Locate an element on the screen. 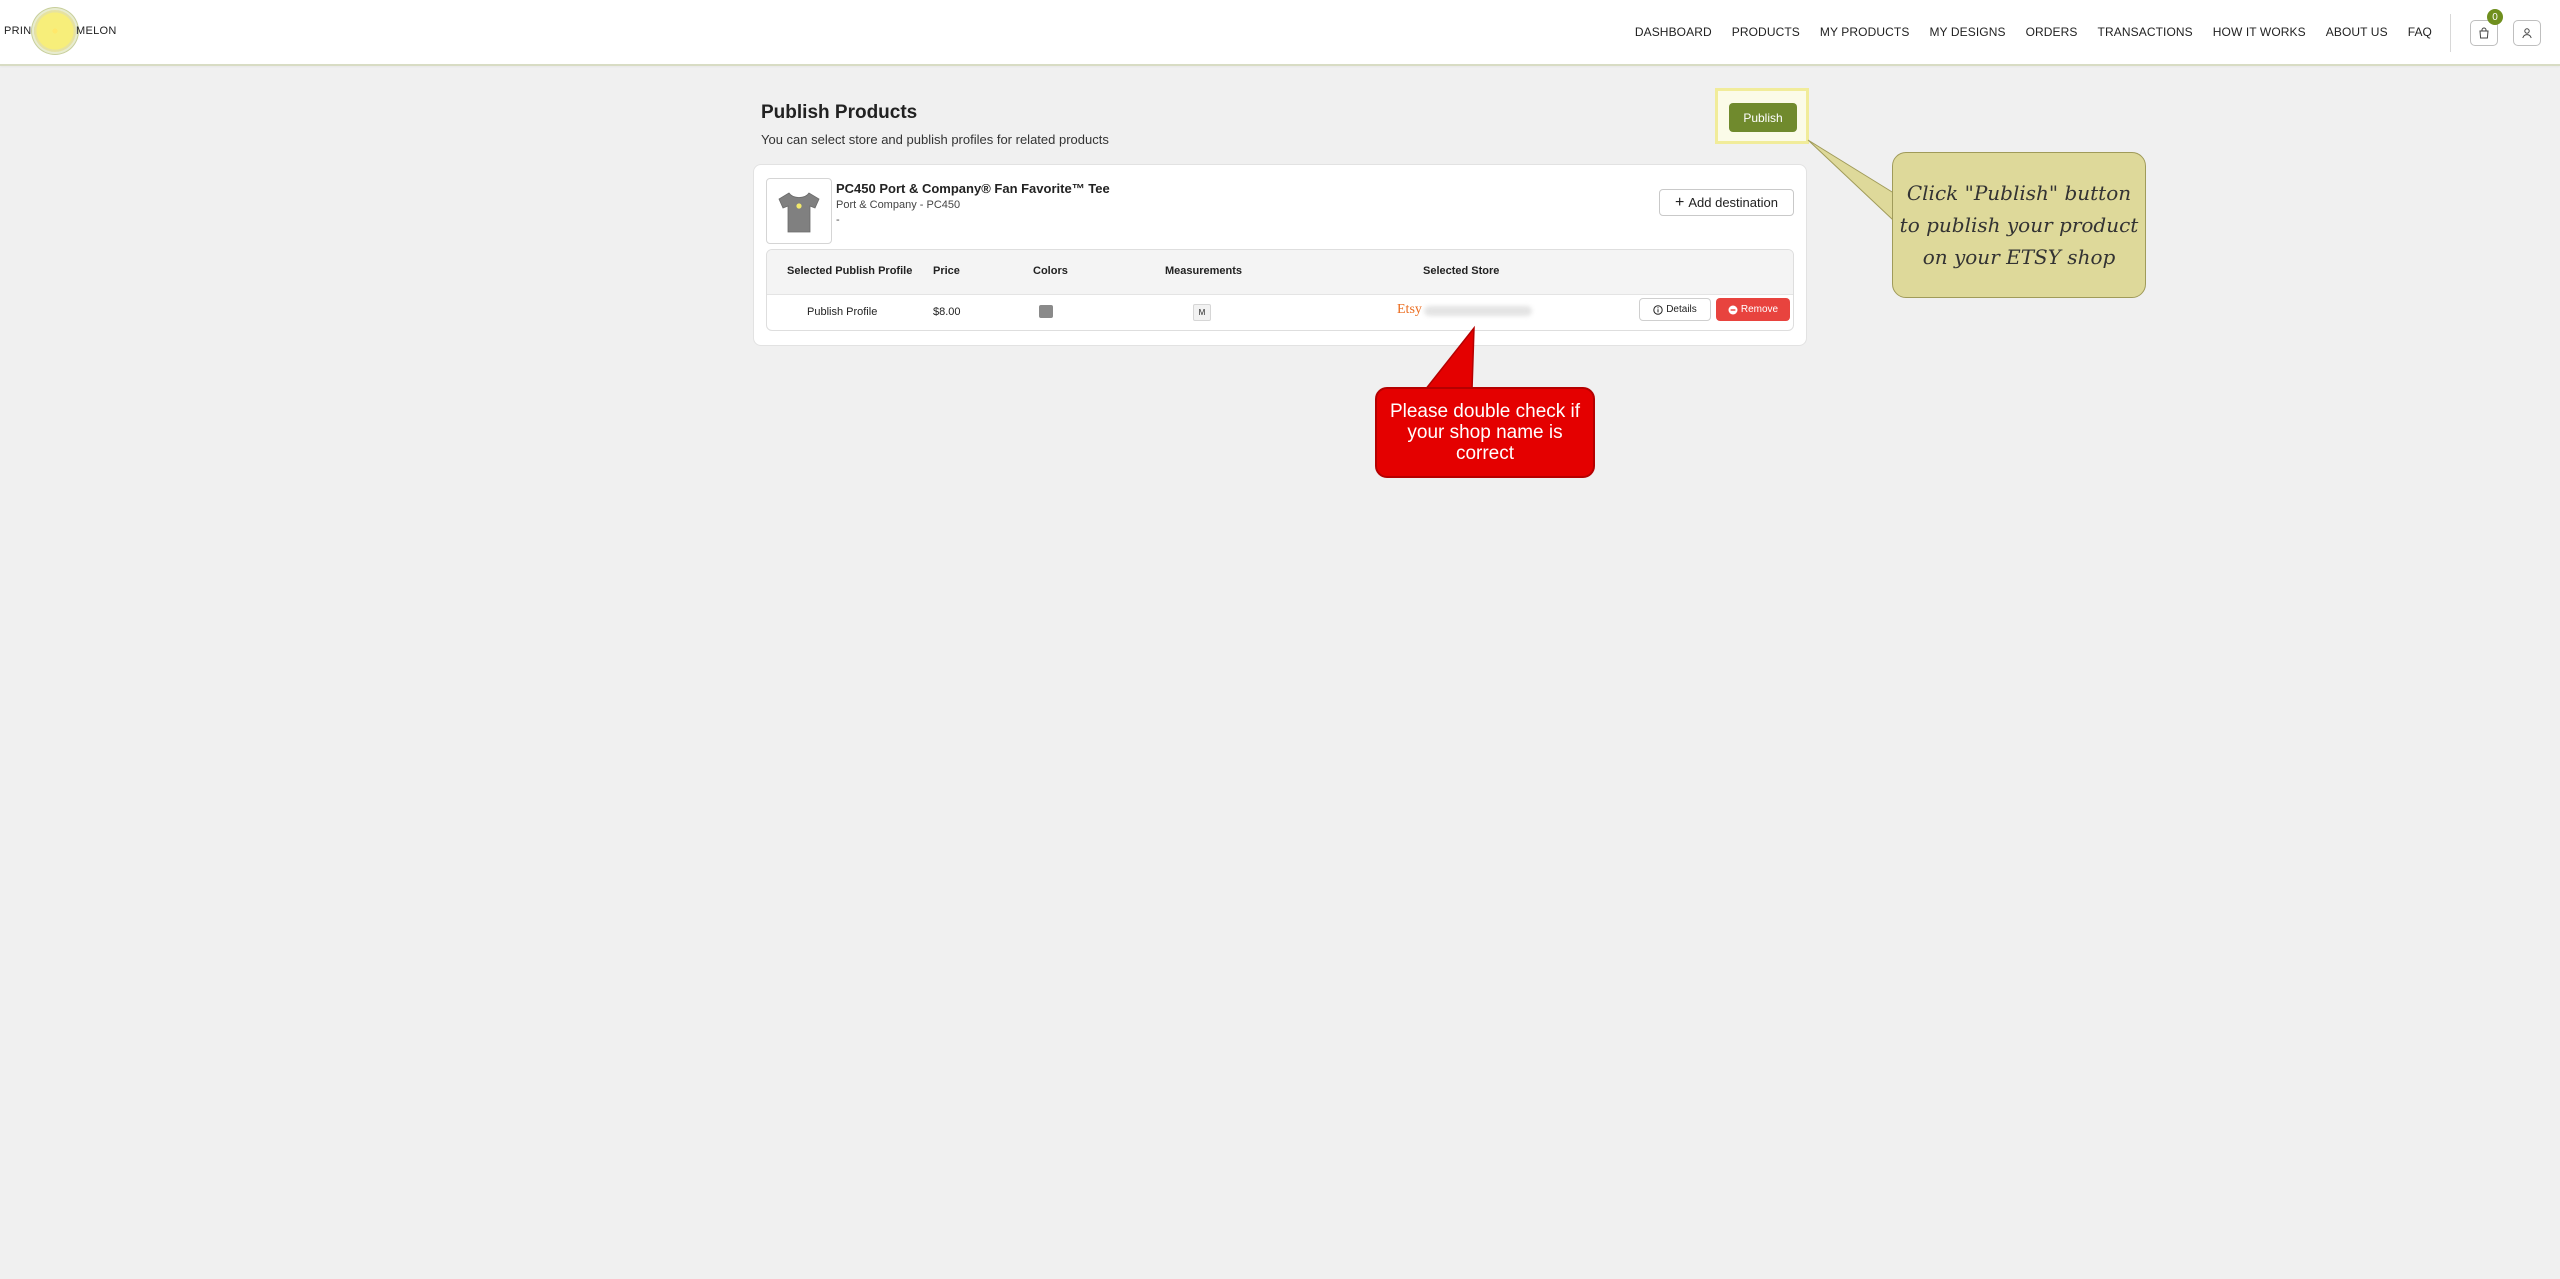 This screenshot has height=1279, width=2560. nav-divider is located at coordinates (2450, 33).